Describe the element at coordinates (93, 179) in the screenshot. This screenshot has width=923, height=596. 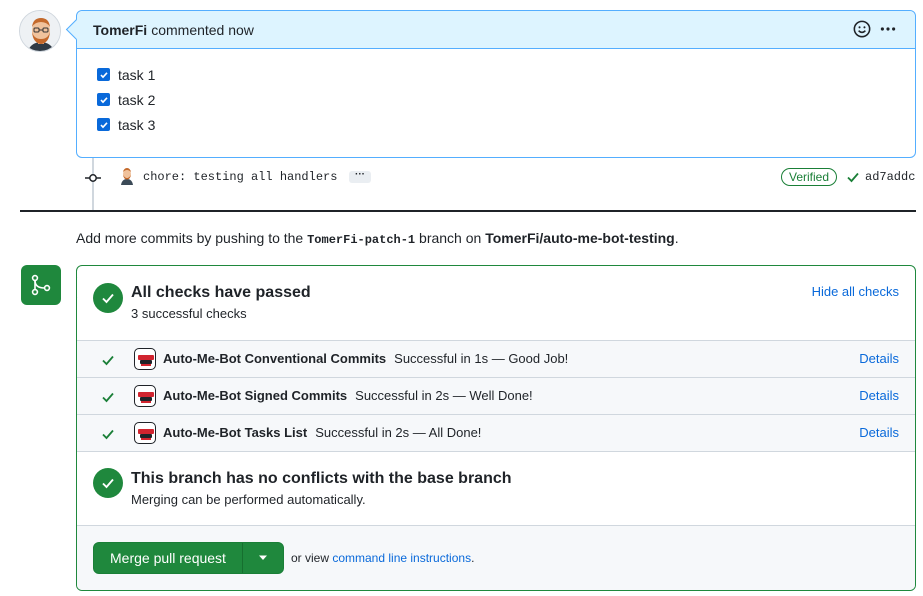
I see `git-commit-icon` at that location.